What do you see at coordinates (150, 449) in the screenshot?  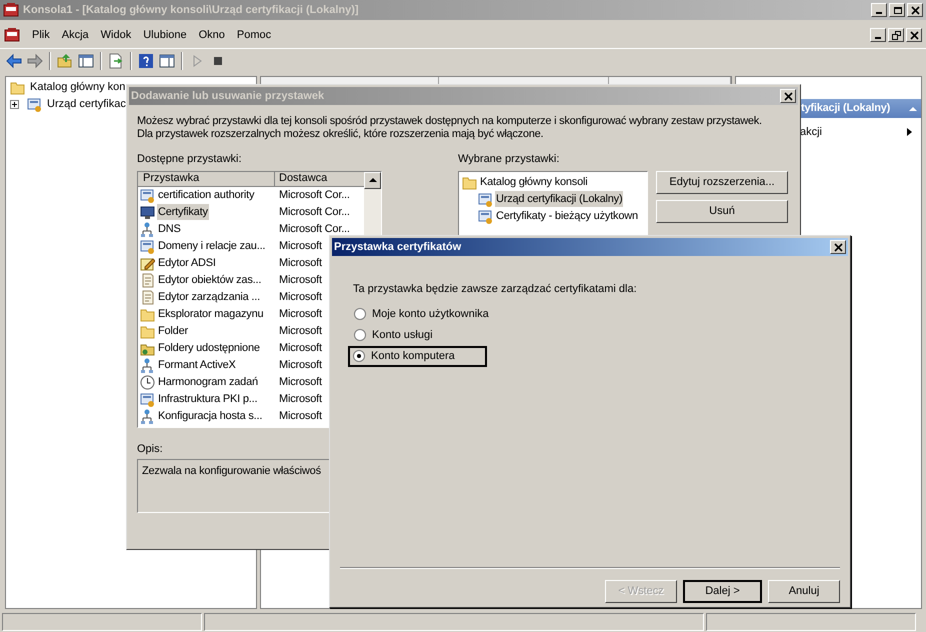 I see `field-label: Opis:` at bounding box center [150, 449].